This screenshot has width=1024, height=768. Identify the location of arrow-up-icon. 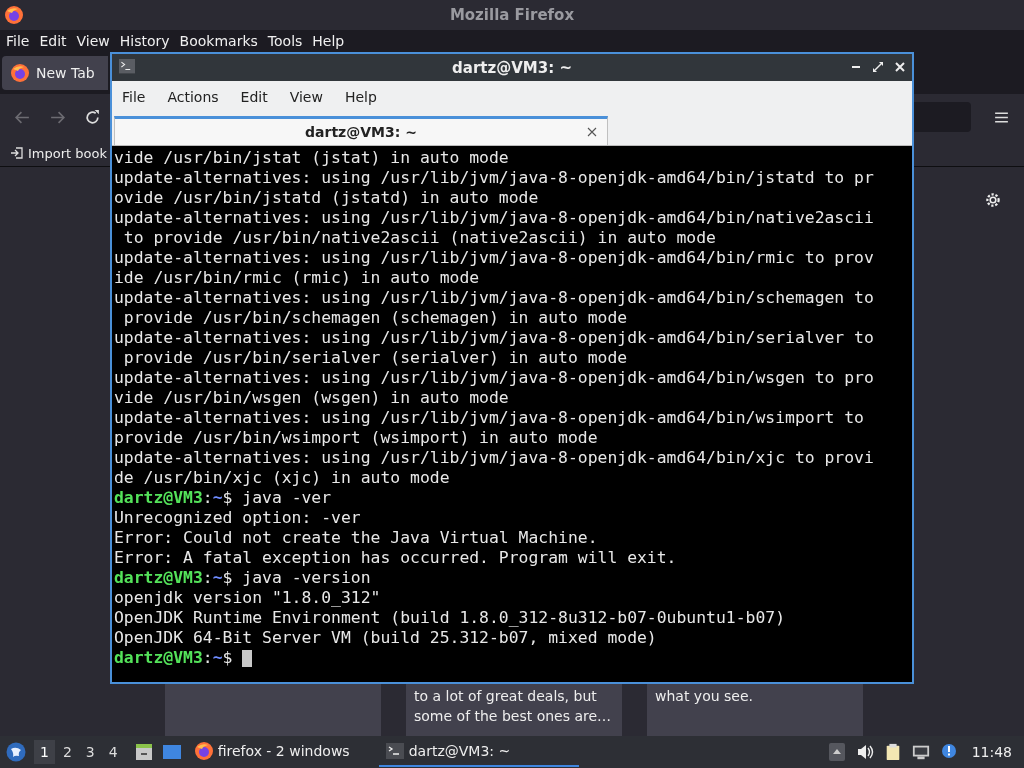
(836, 752).